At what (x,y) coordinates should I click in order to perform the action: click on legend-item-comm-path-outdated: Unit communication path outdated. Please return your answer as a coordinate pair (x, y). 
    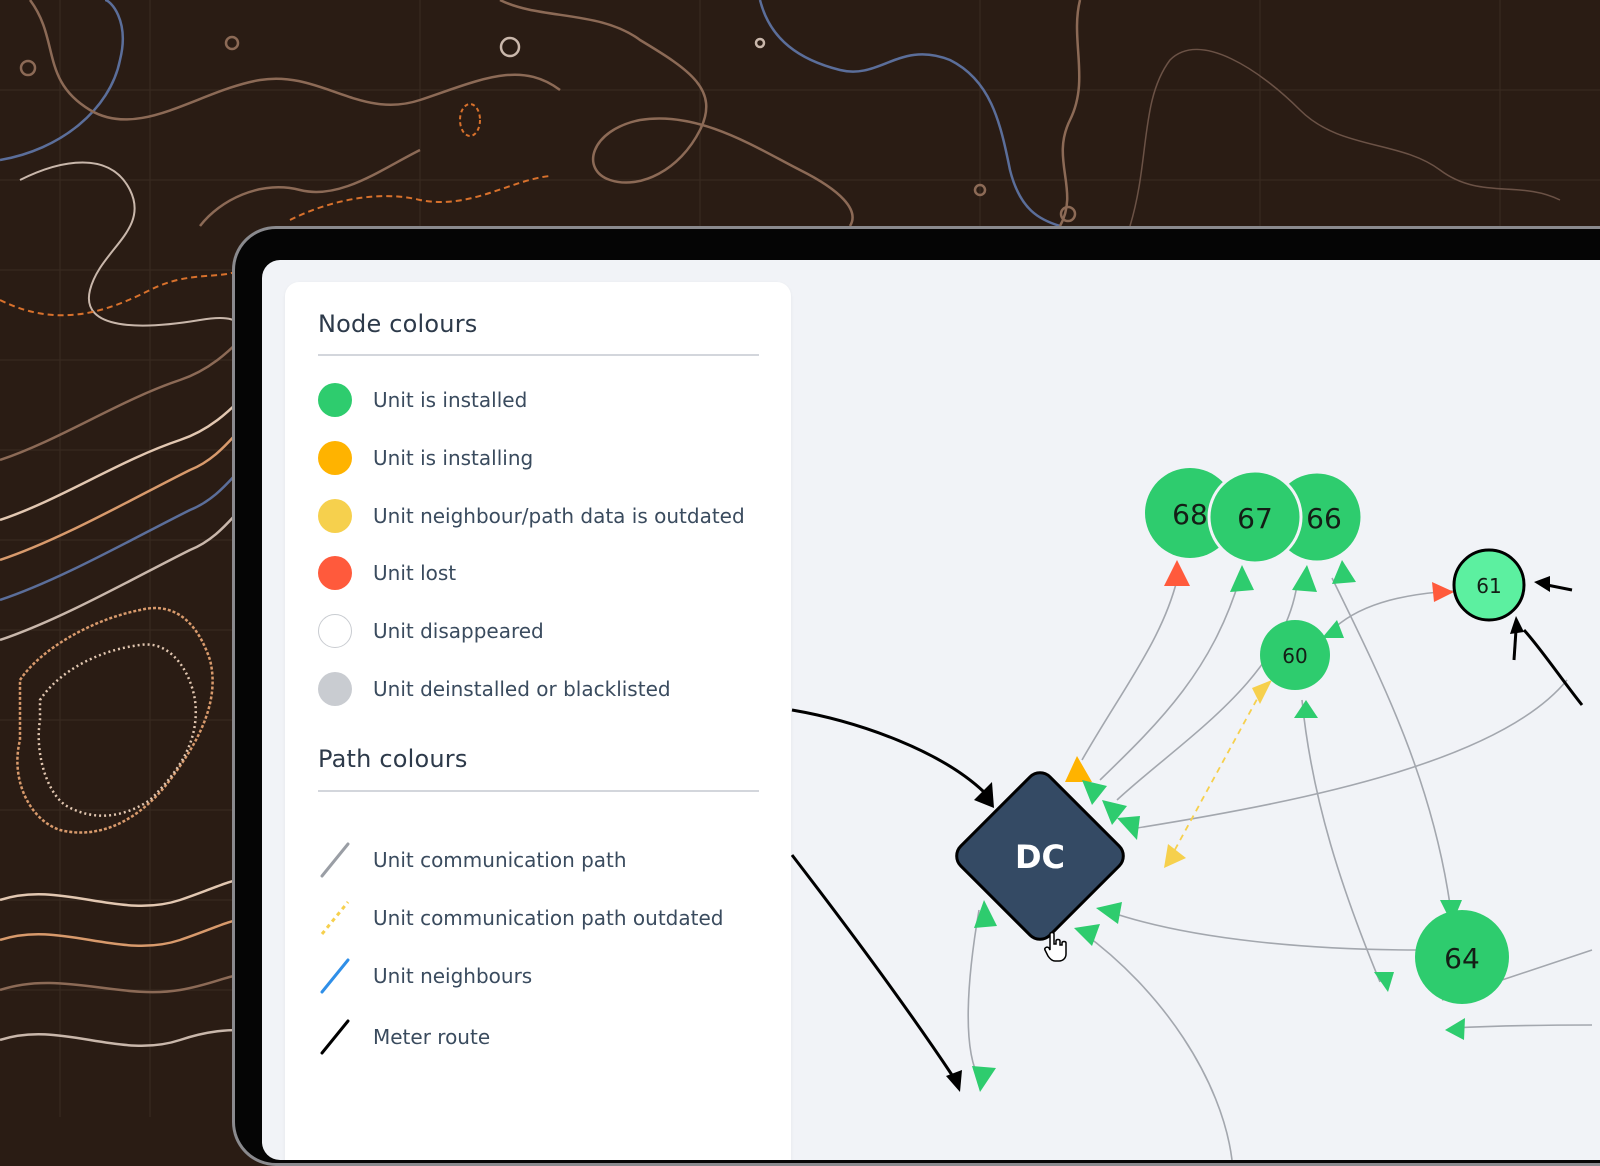
    Looking at the image, I should click on (520, 918).